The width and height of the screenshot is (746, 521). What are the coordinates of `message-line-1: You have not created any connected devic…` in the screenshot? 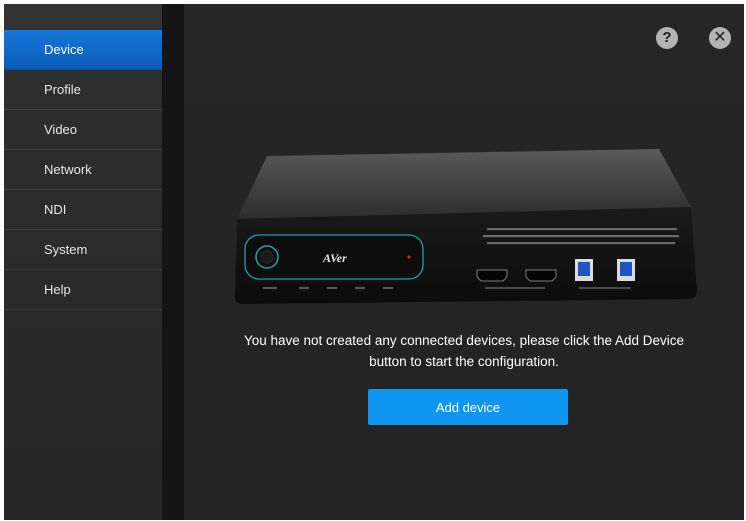 It's located at (464, 340).